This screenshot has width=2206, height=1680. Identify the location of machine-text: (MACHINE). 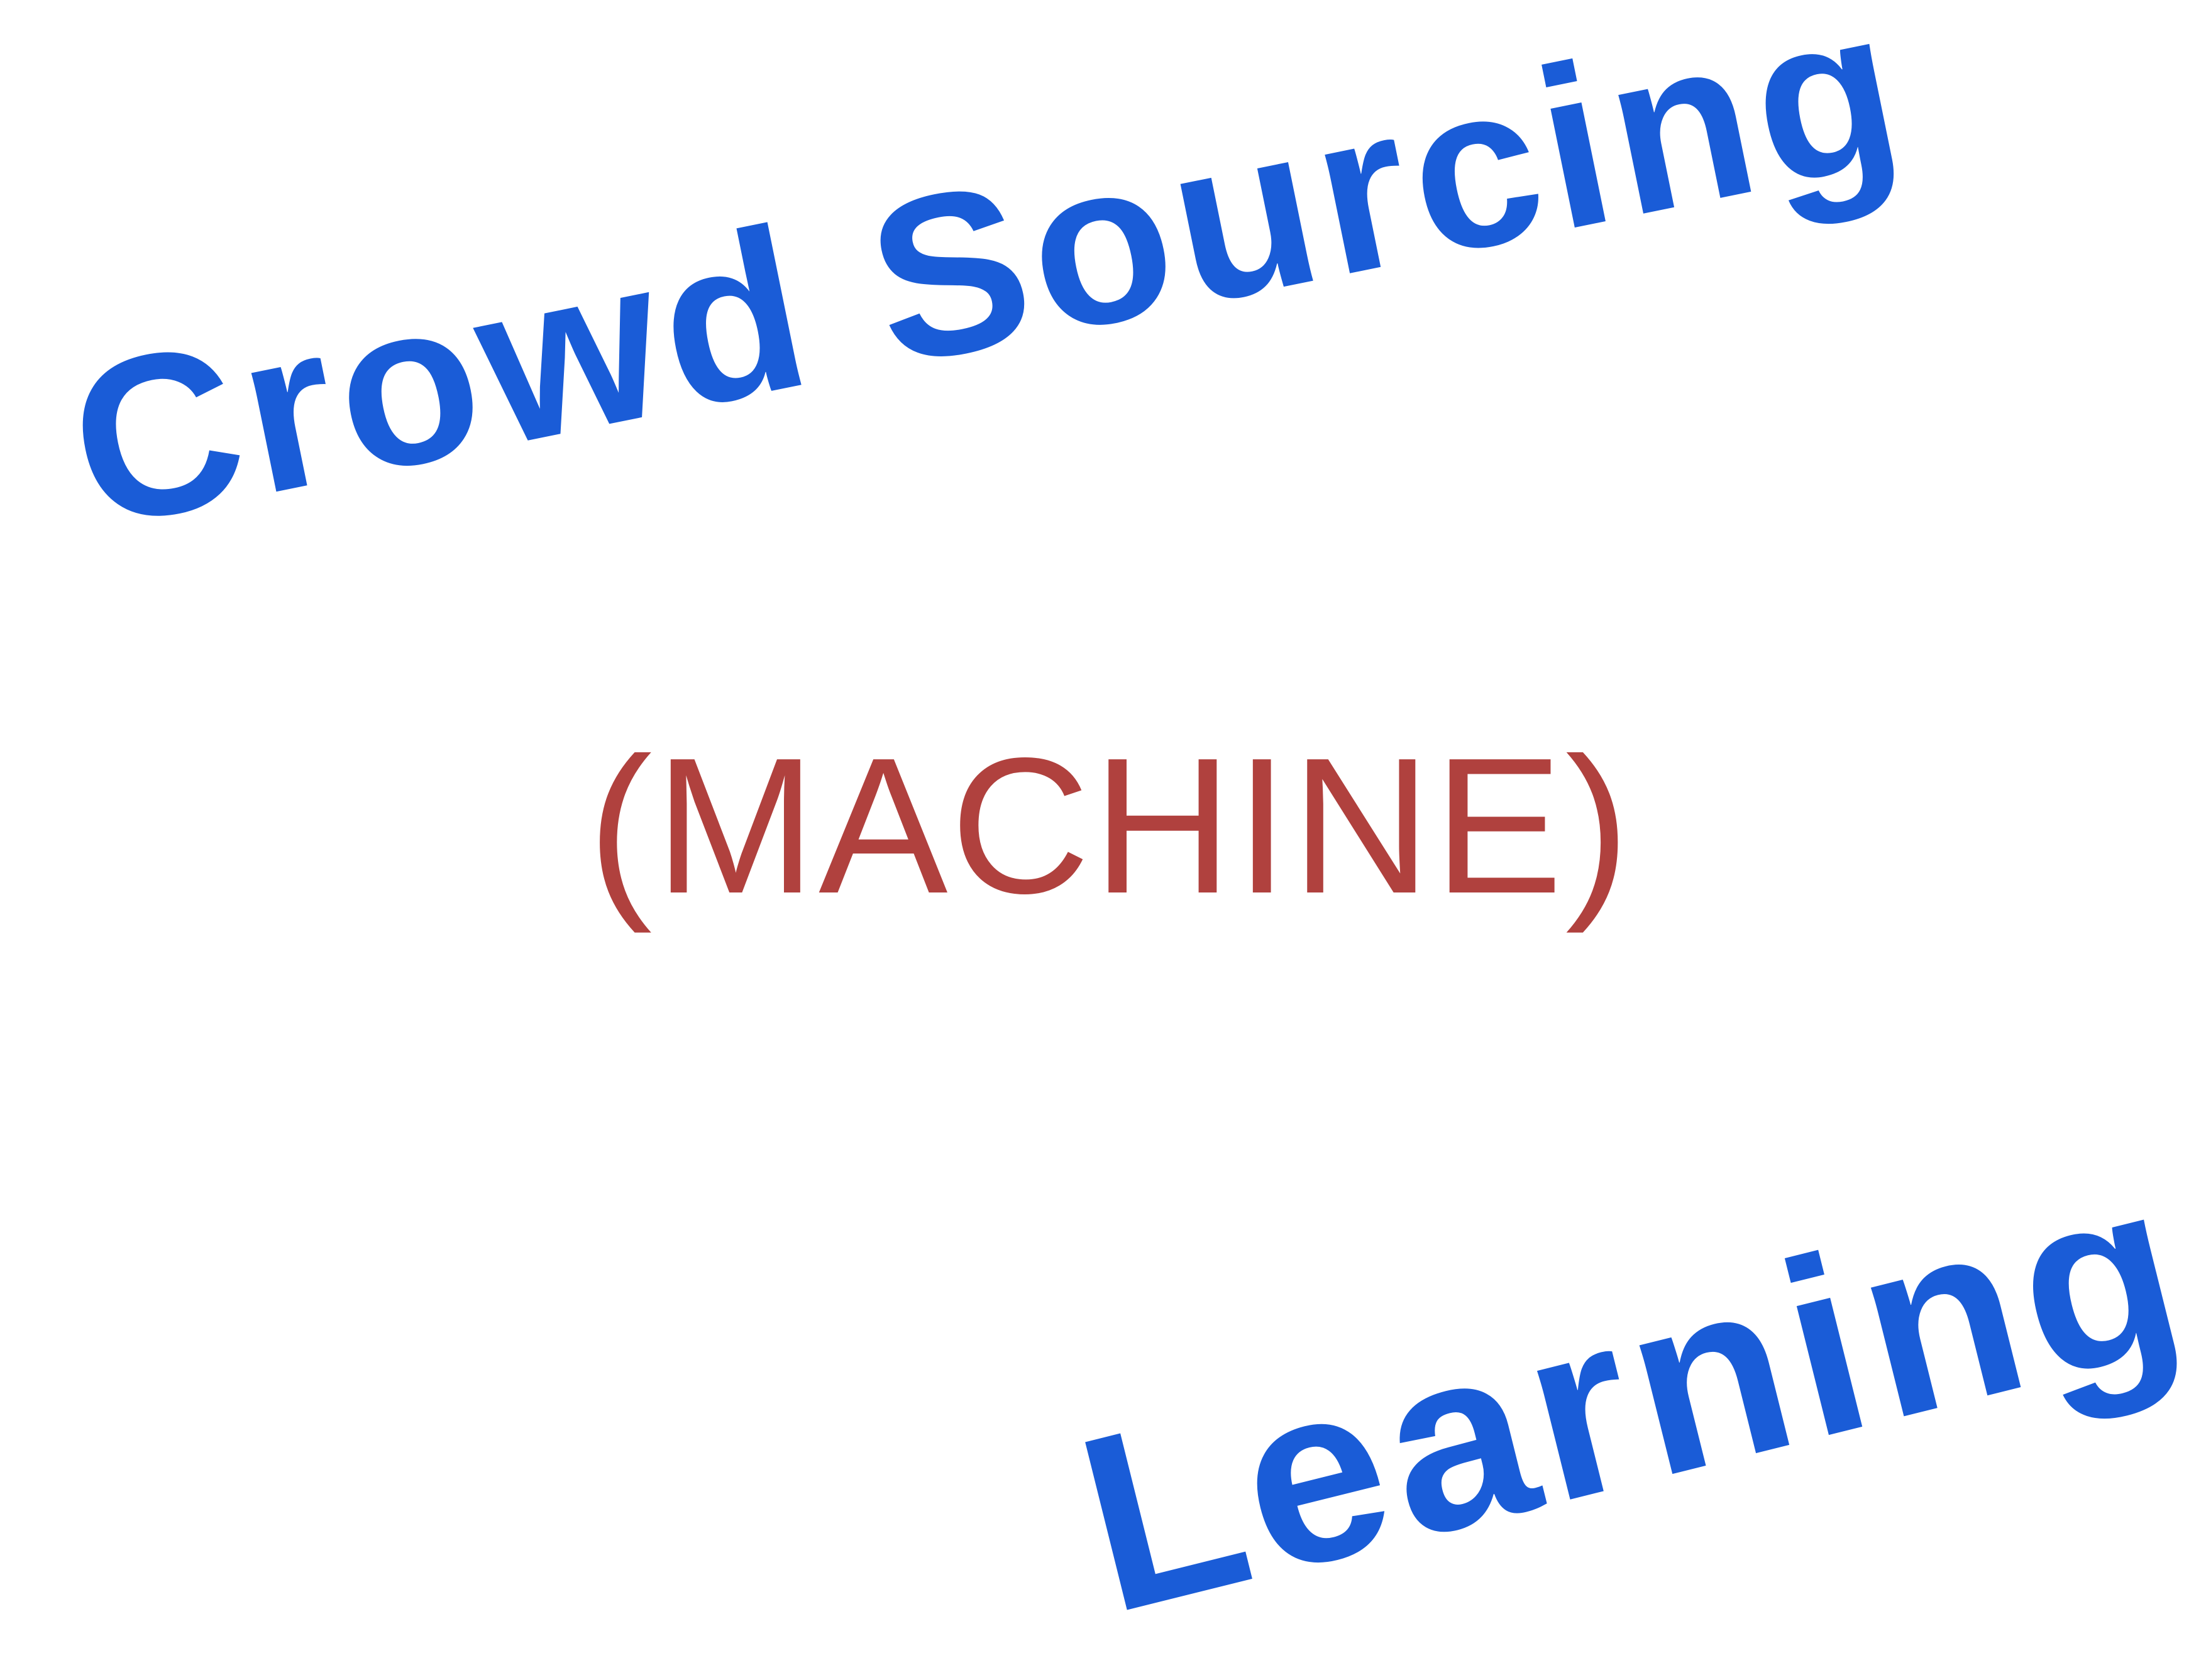
(1110, 826).